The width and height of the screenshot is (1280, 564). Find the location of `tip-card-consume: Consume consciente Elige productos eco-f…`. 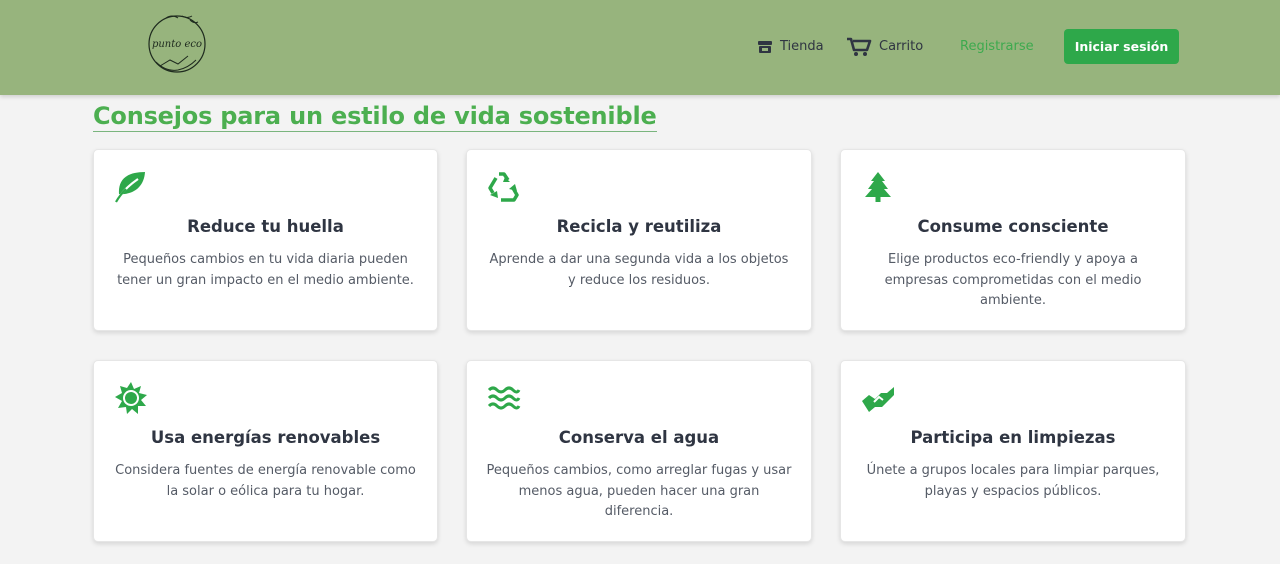

tip-card-consume: Consume consciente Elige productos eco-f… is located at coordinates (1013, 240).